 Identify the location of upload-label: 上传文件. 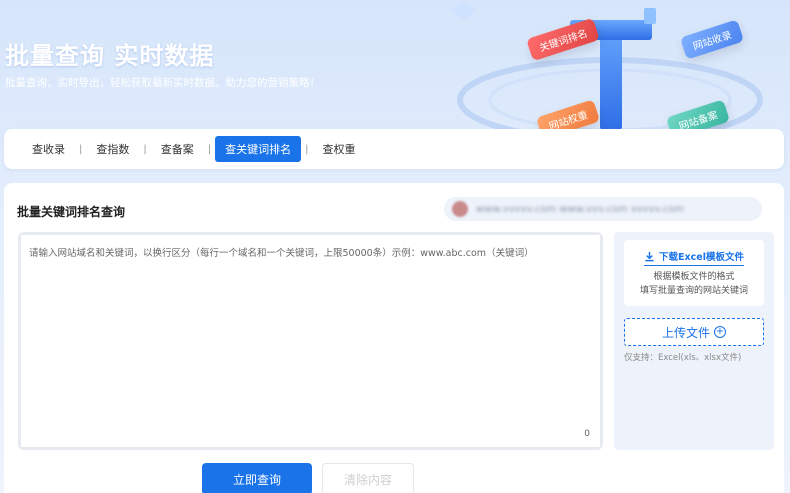
(685, 332).